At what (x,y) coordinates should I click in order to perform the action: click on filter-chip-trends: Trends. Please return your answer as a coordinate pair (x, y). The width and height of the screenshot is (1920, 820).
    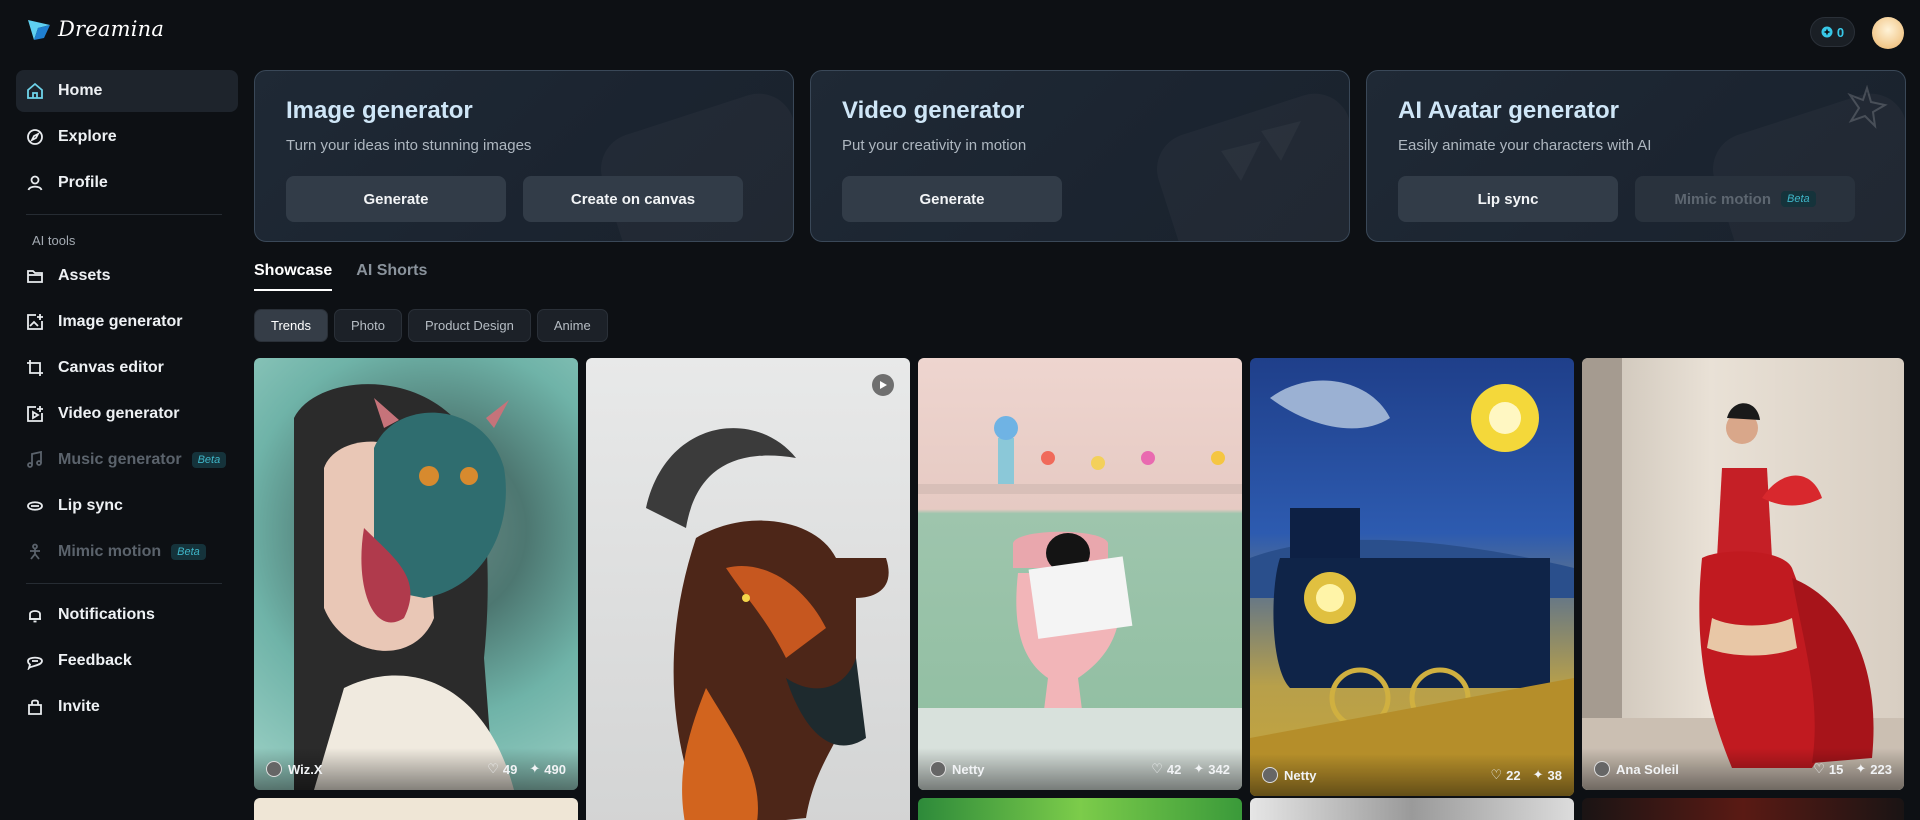
    Looking at the image, I should click on (291, 325).